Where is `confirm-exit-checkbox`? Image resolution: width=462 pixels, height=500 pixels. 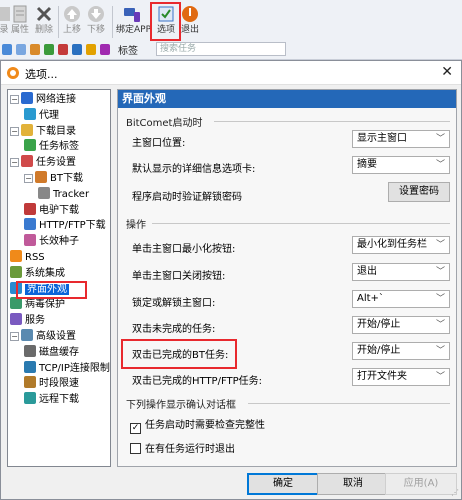
confirm-exit-checkbox is located at coordinates (135, 448).